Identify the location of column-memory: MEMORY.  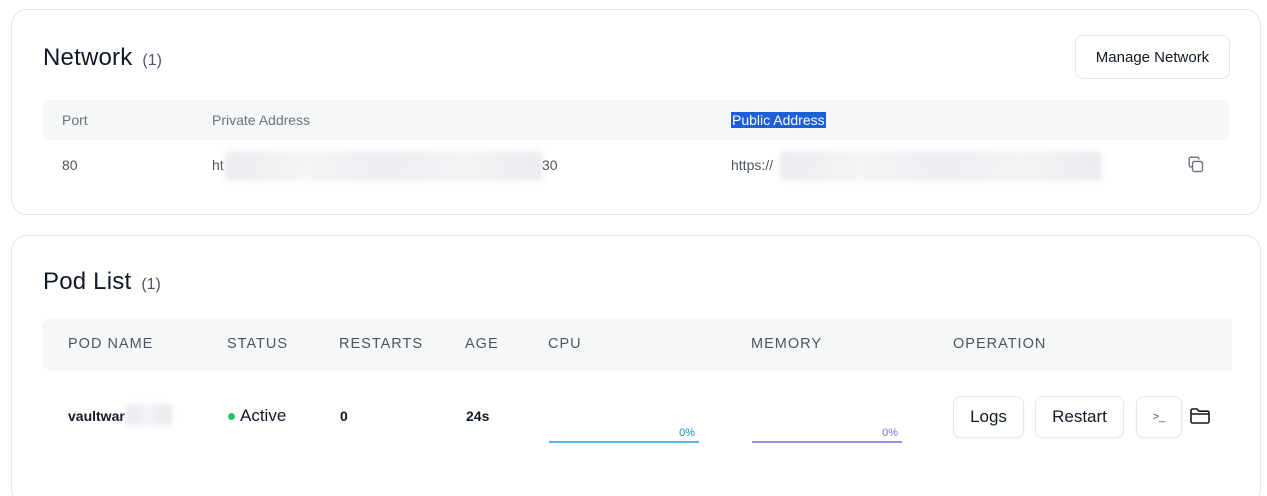
(786, 344).